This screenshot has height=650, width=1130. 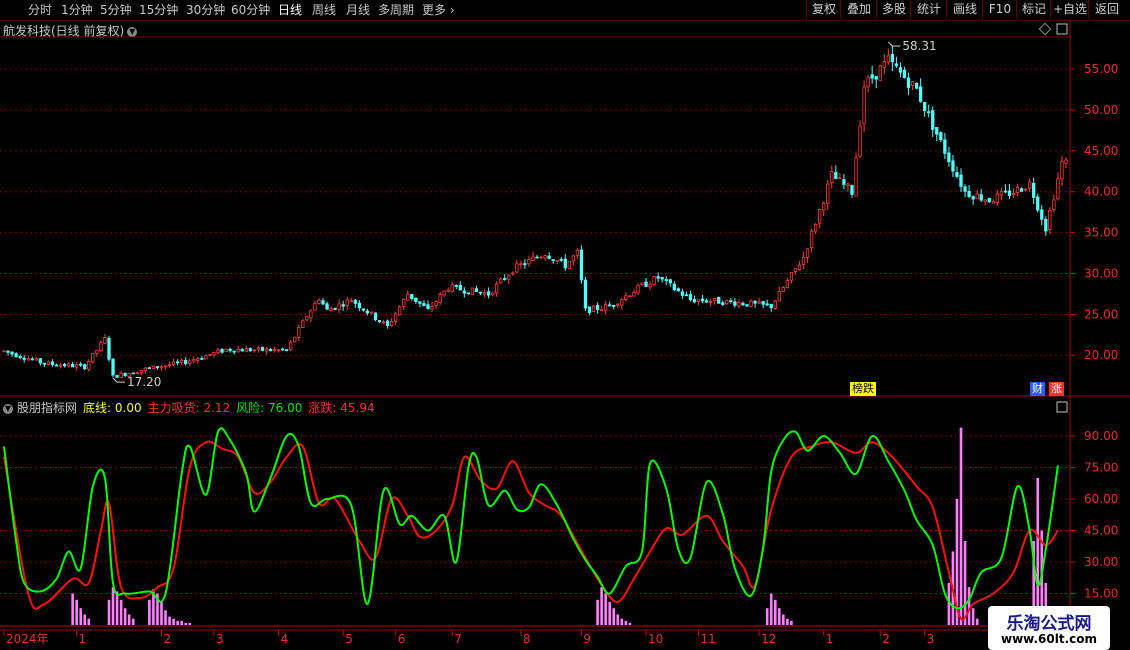 What do you see at coordinates (863, 389) in the screenshot?
I see `bang-badge: 榜跌` at bounding box center [863, 389].